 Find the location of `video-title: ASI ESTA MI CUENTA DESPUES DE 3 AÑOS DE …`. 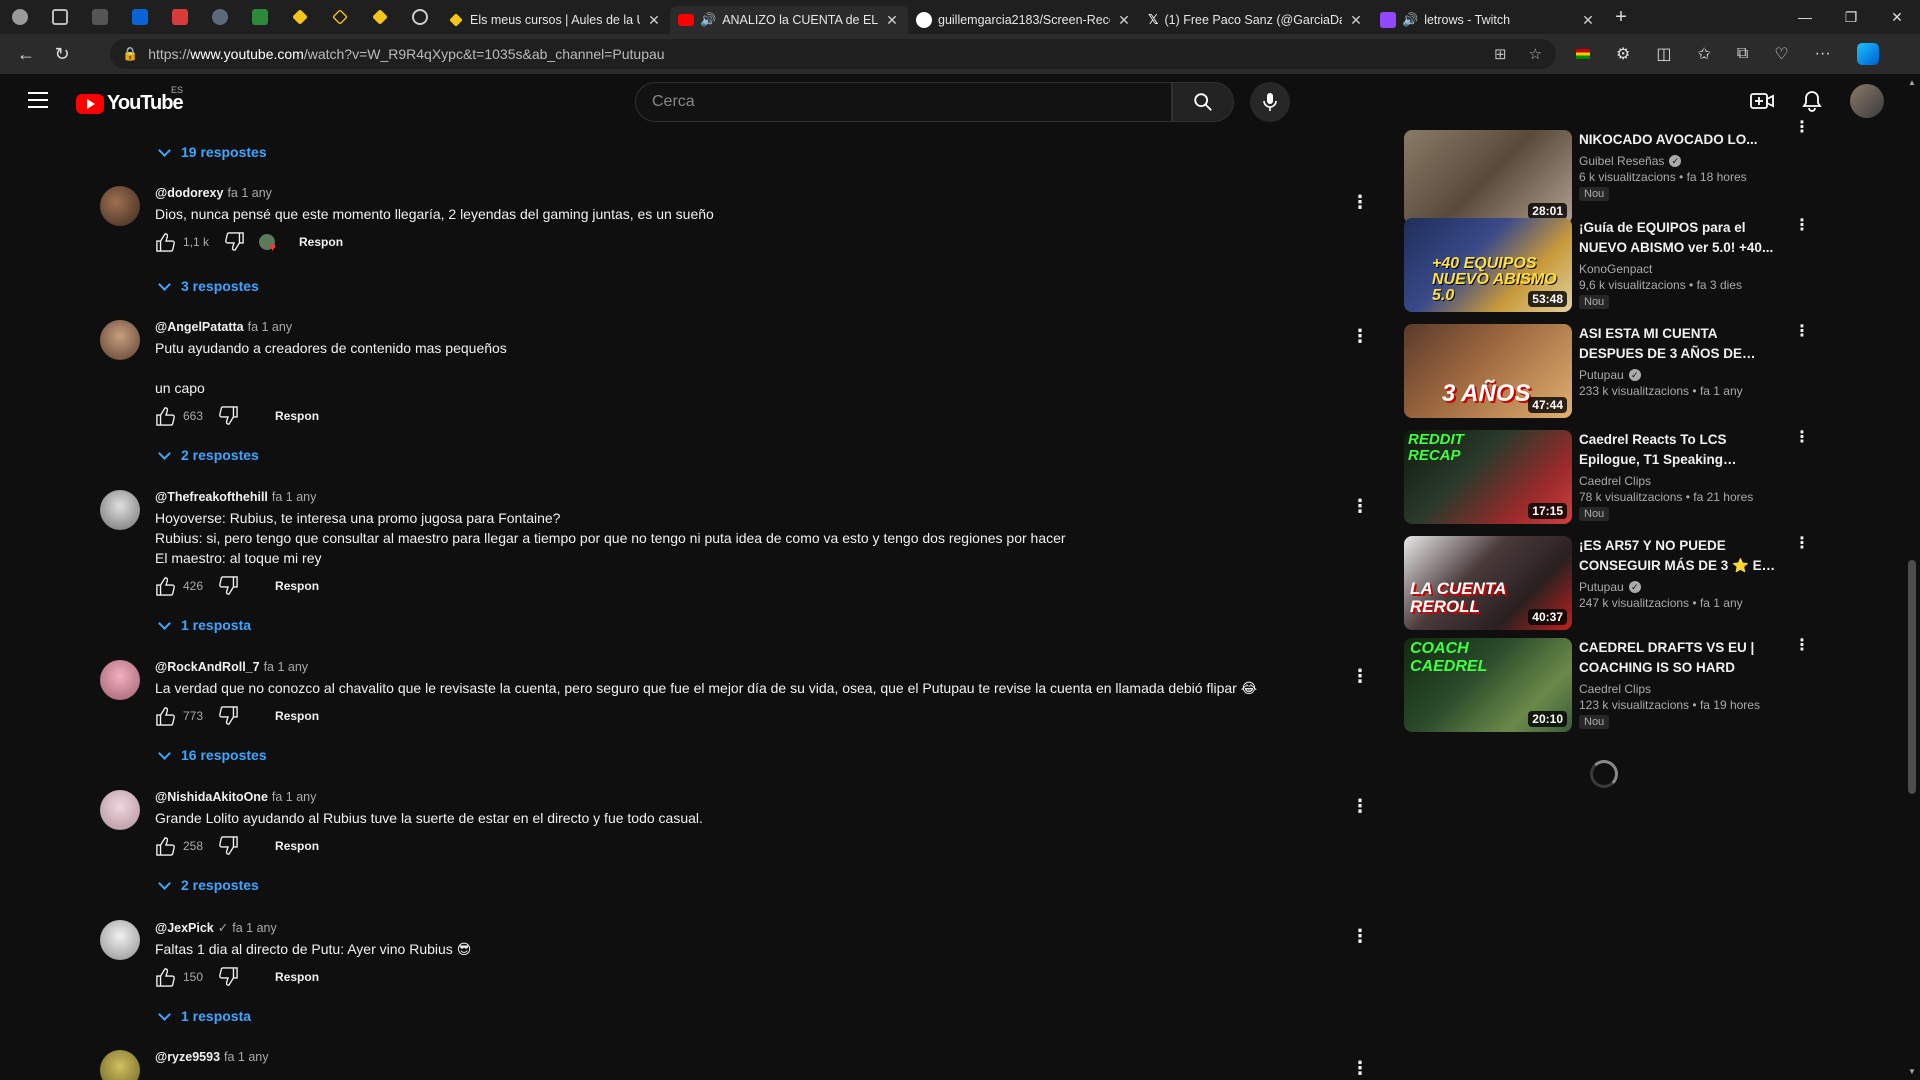

video-title: ASI ESTA MI CUENTA DESPUES DE 3 AÑOS DE … is located at coordinates (1679, 344).